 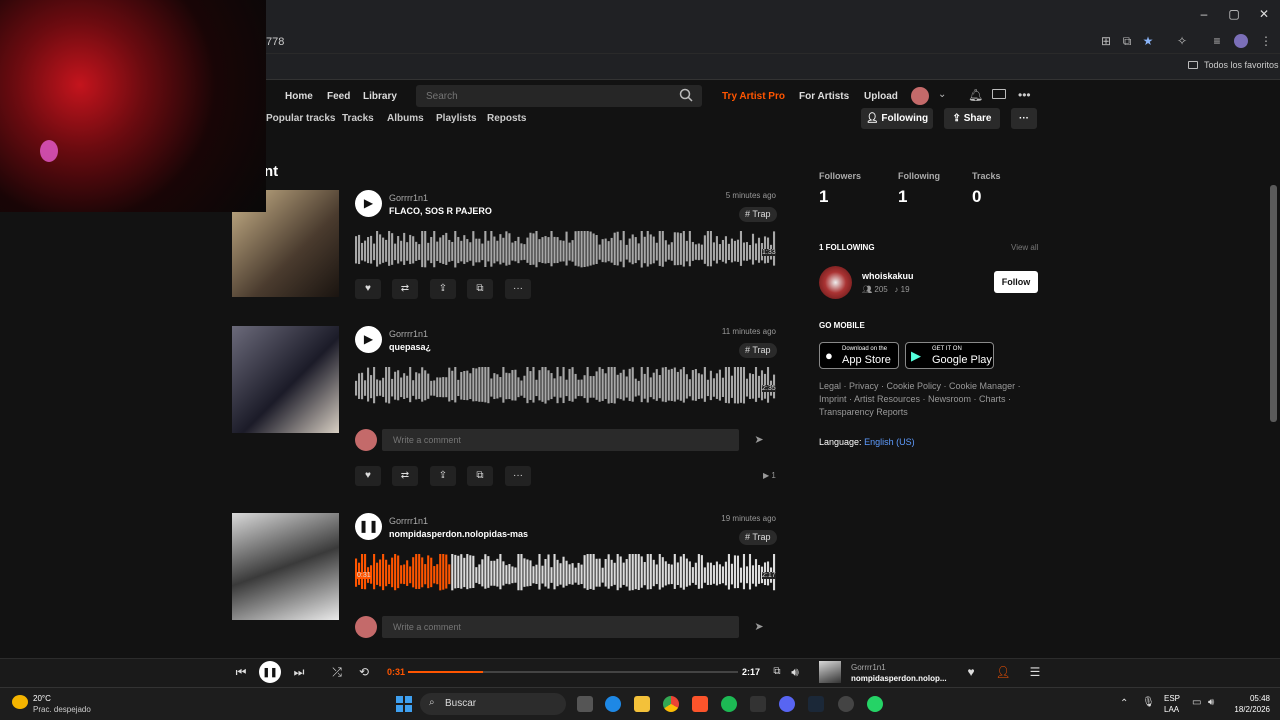 What do you see at coordinates (975, 95) in the screenshot?
I see `notifications-bell-icon: 🔔︎` at bounding box center [975, 95].